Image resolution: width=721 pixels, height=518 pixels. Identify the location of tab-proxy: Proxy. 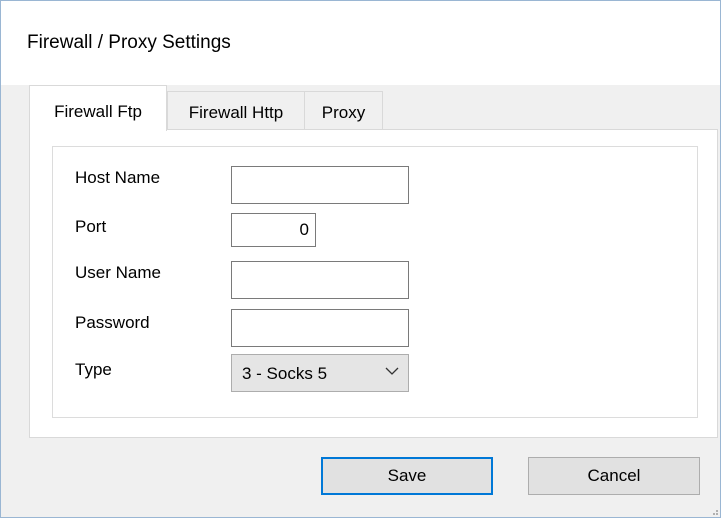
(343, 110).